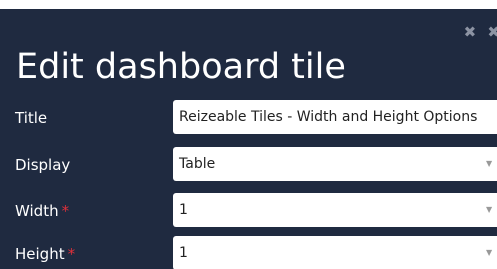  Describe the element at coordinates (183, 210) in the screenshot. I see `width-select-value: 1` at that location.